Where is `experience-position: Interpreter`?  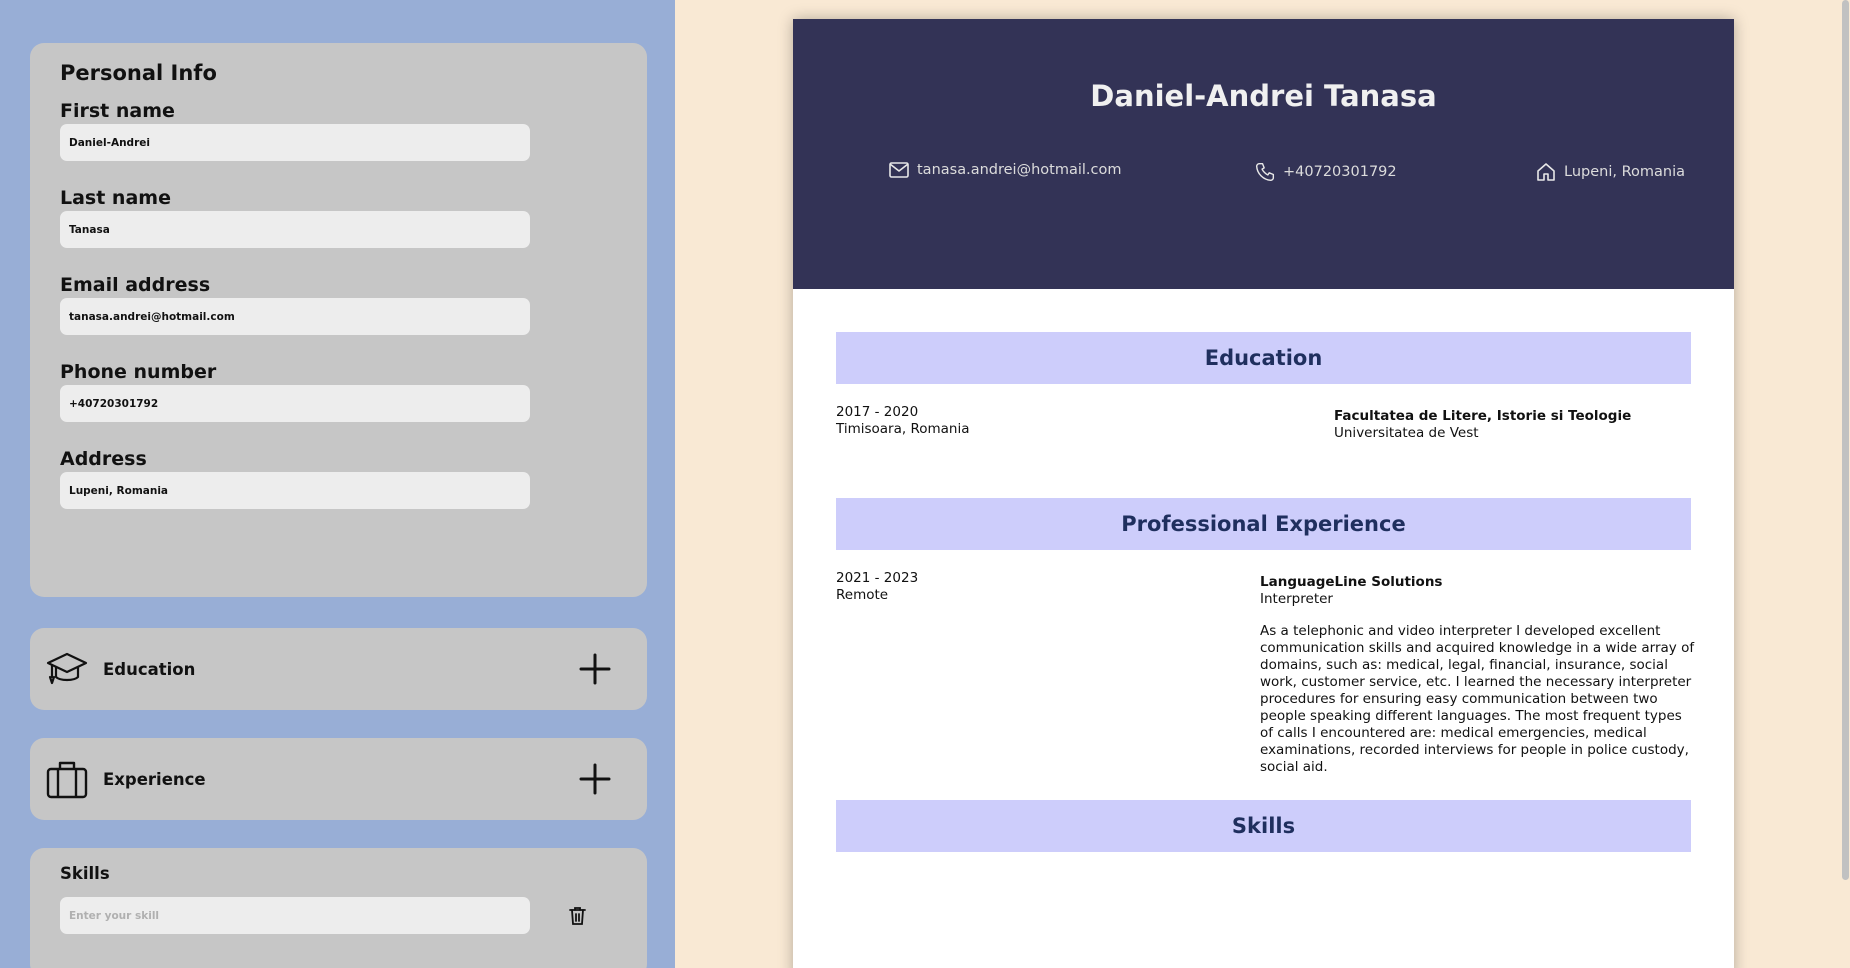
experience-position: Interpreter is located at coordinates (1296, 599).